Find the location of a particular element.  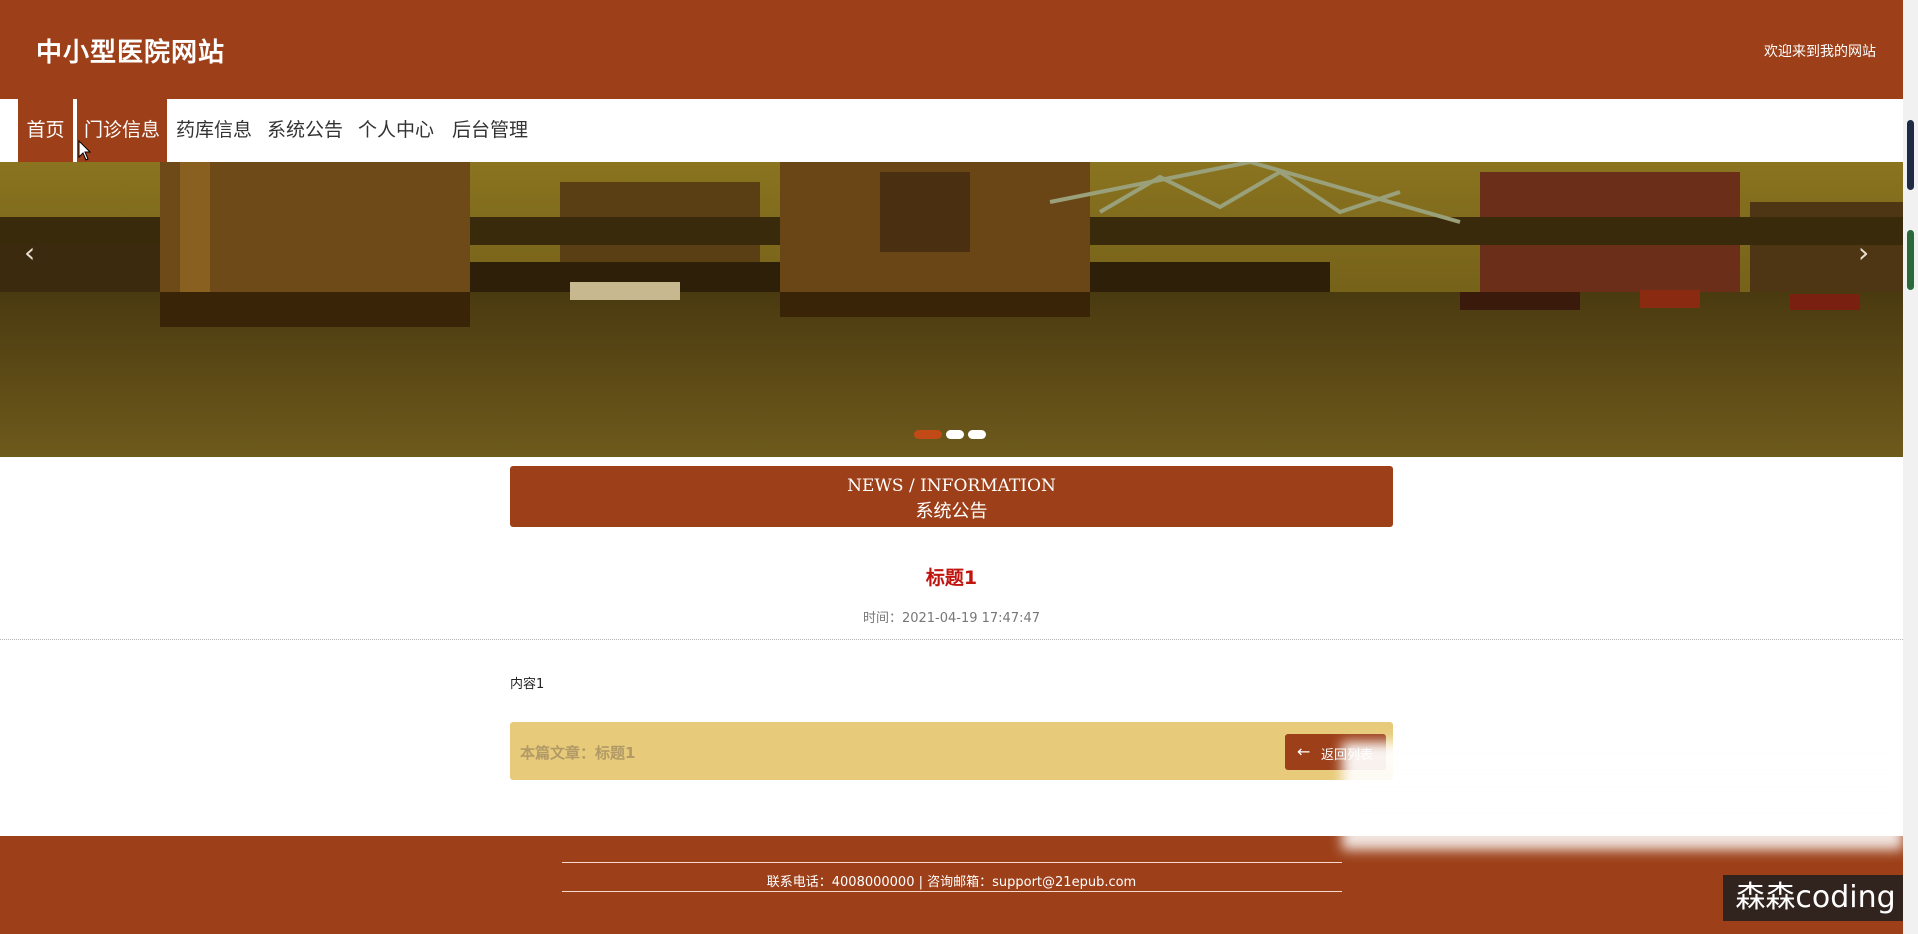

article-footer-bar: 本篇文章：标题1 ← 返回列表 is located at coordinates (951, 751).